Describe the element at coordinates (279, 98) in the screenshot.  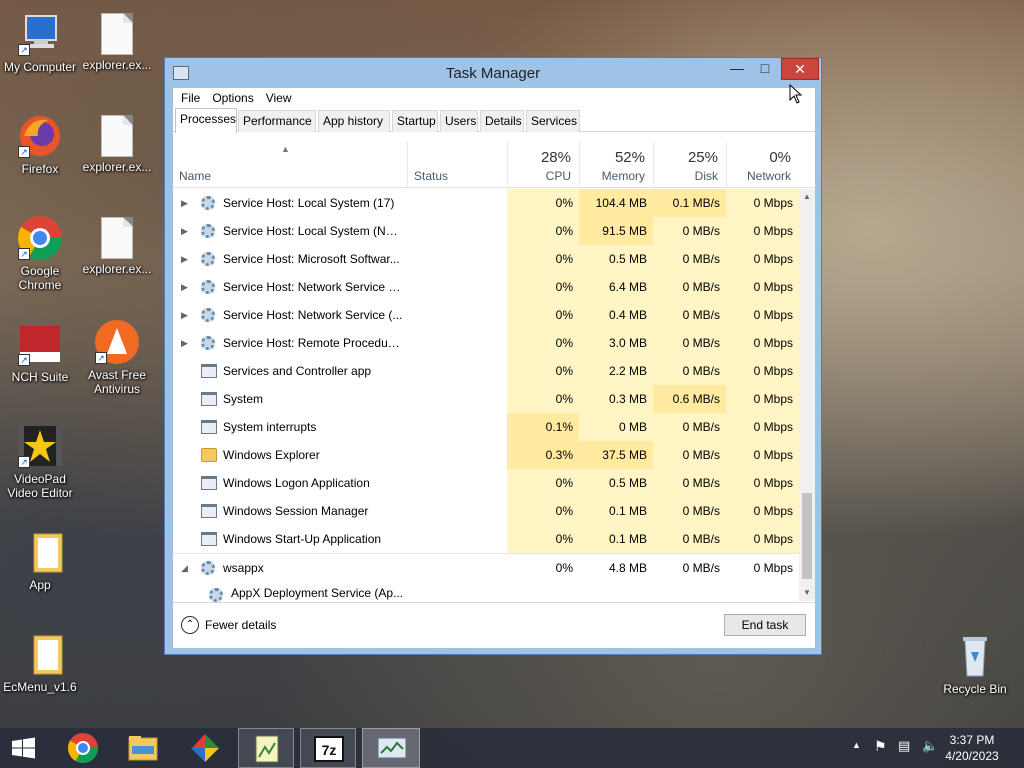
I see `menu-view: View` at that location.